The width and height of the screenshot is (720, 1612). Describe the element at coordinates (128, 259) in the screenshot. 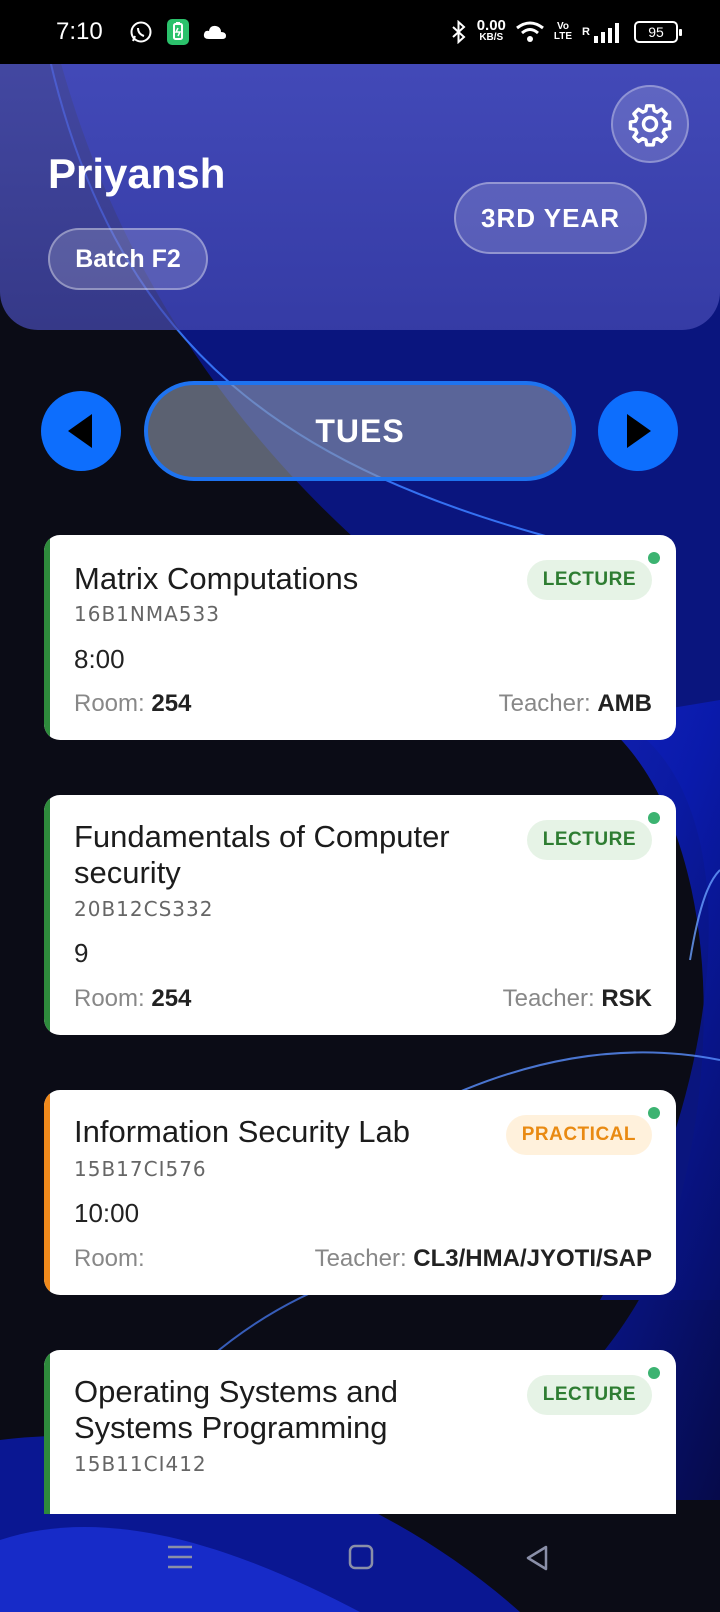

I see `batch-badge: Batch F2` at that location.